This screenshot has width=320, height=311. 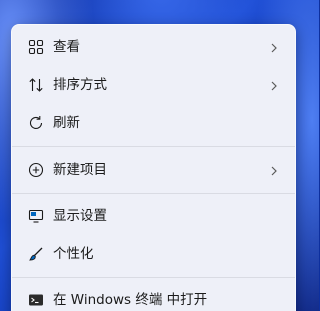 I want to click on display-icon, so click(x=36, y=216).